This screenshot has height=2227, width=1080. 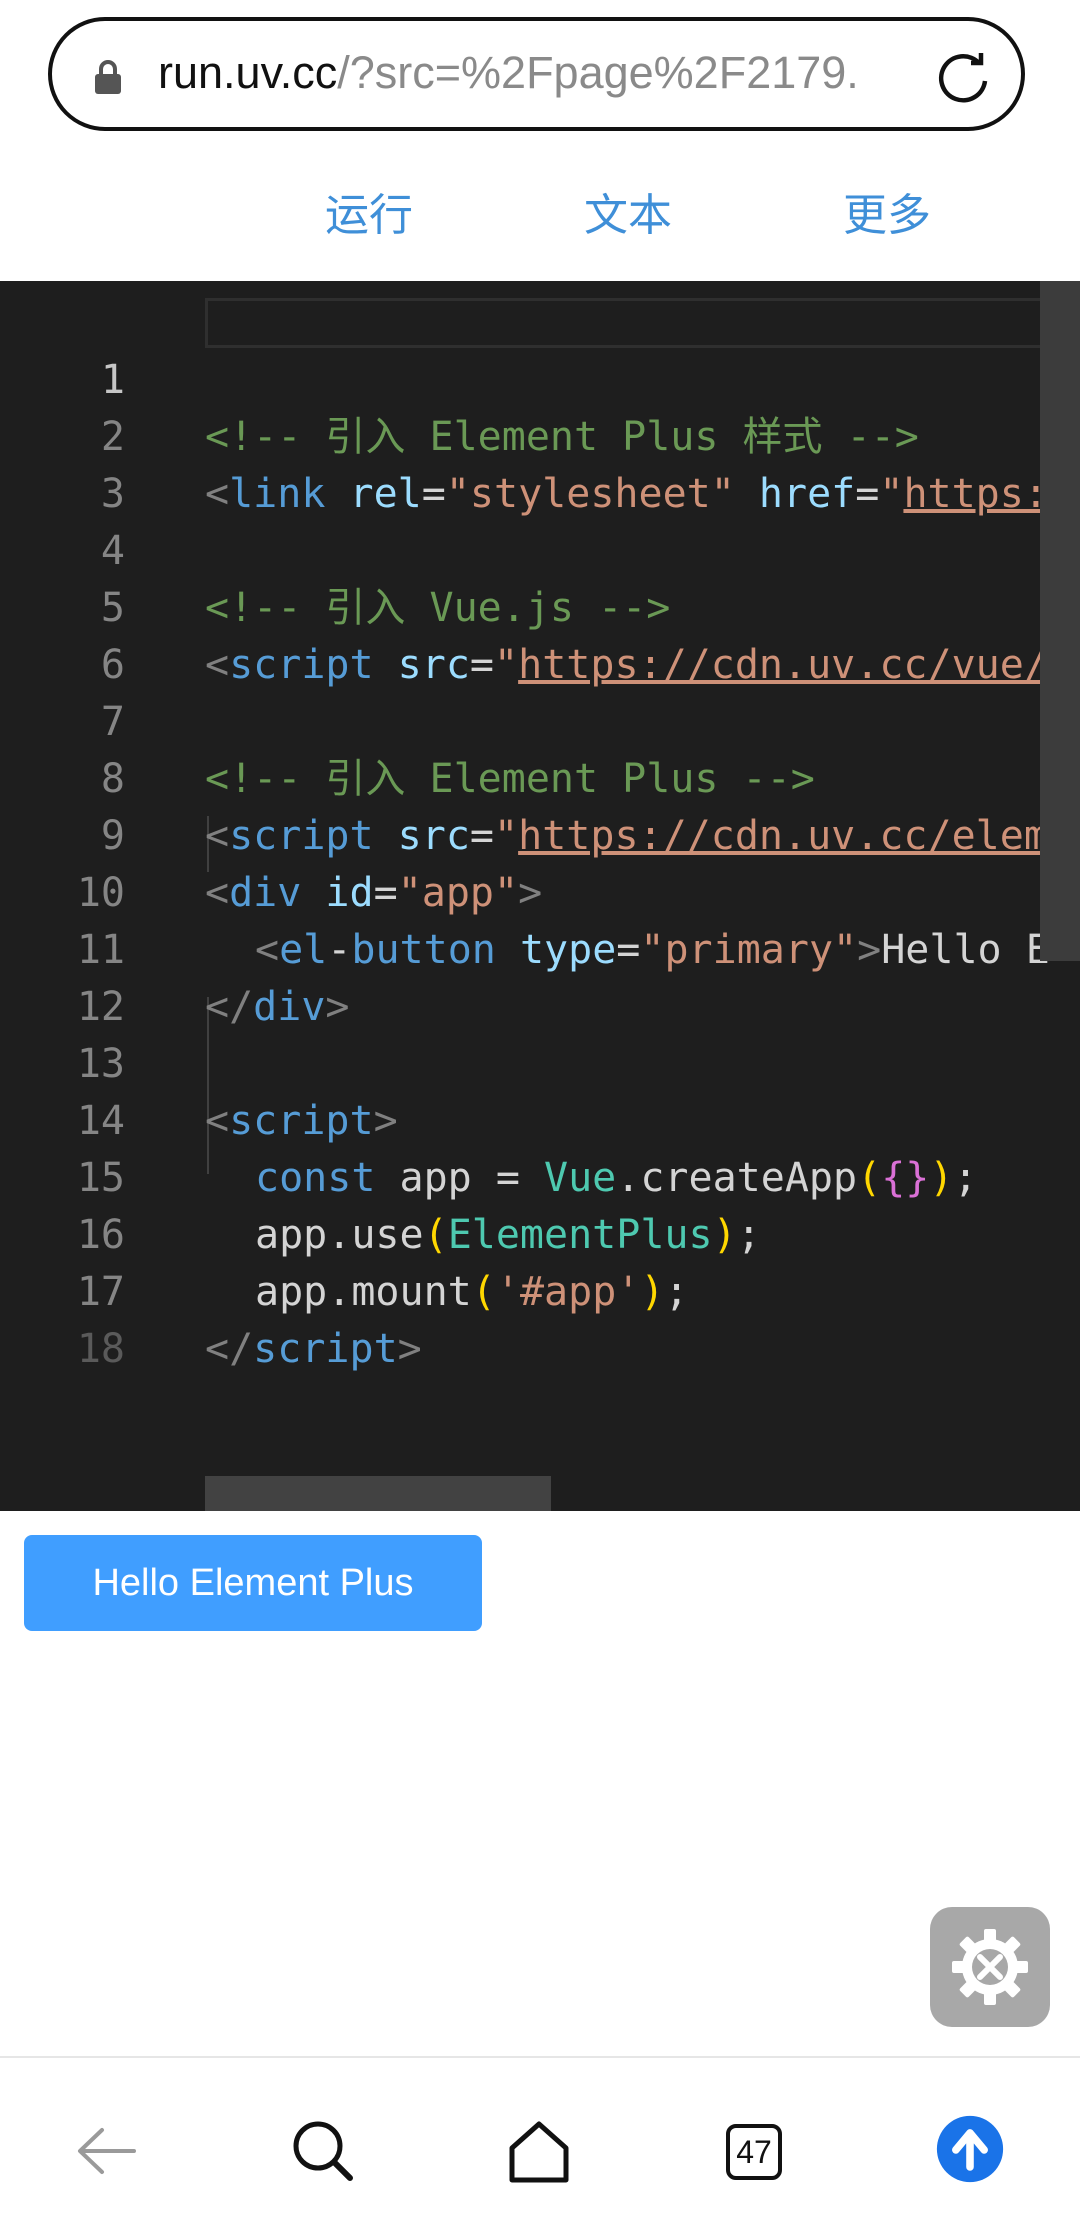 What do you see at coordinates (313, 1349) in the screenshot?
I see `code-text: </script>` at bounding box center [313, 1349].